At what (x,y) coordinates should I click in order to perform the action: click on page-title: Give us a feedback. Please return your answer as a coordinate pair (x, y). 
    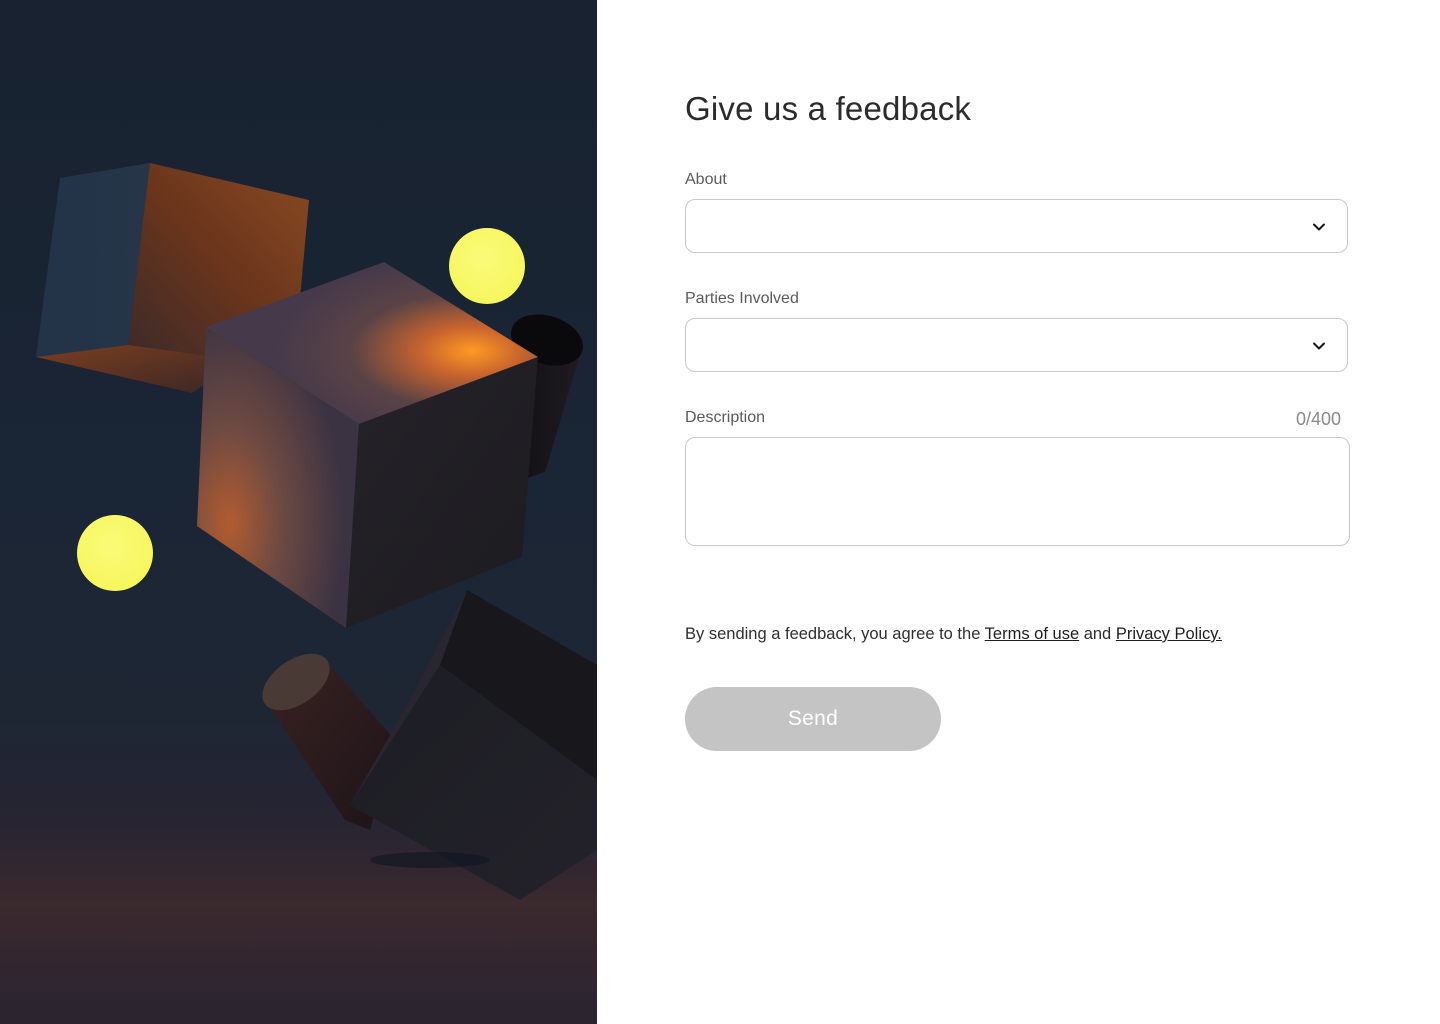
    Looking at the image, I should click on (828, 108).